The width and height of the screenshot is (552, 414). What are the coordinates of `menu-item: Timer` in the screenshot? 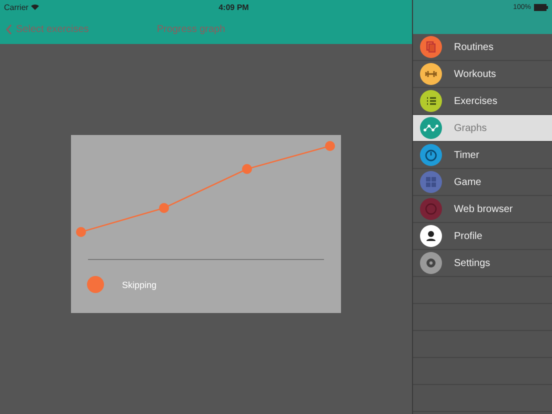 It's located at (482, 155).